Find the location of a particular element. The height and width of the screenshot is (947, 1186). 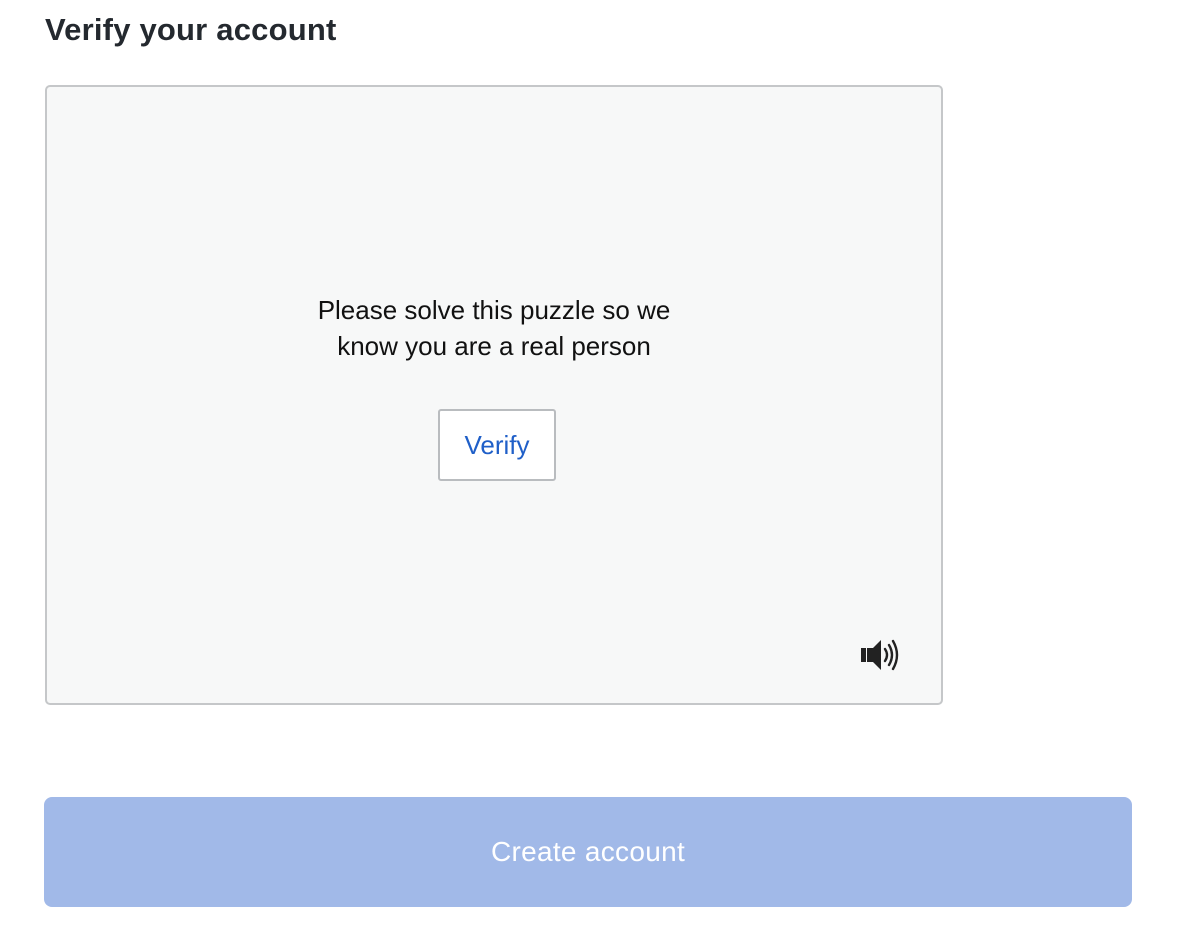

create-account-button: Create account is located at coordinates (588, 852).